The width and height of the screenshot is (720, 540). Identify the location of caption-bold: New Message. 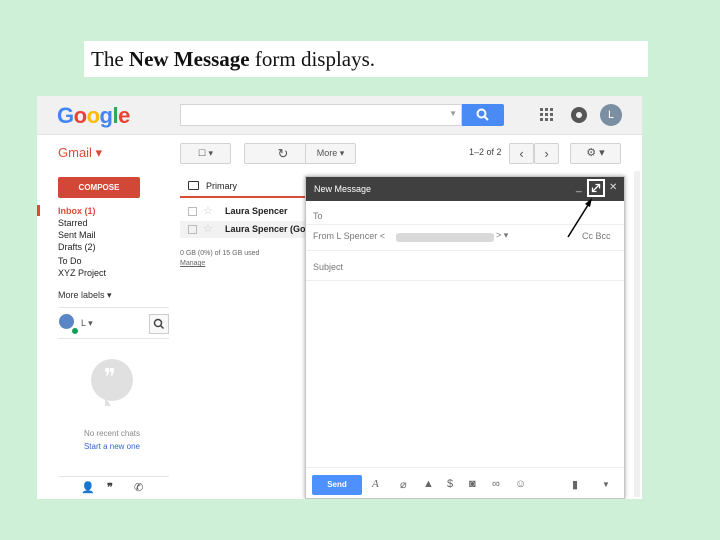
(189, 59).